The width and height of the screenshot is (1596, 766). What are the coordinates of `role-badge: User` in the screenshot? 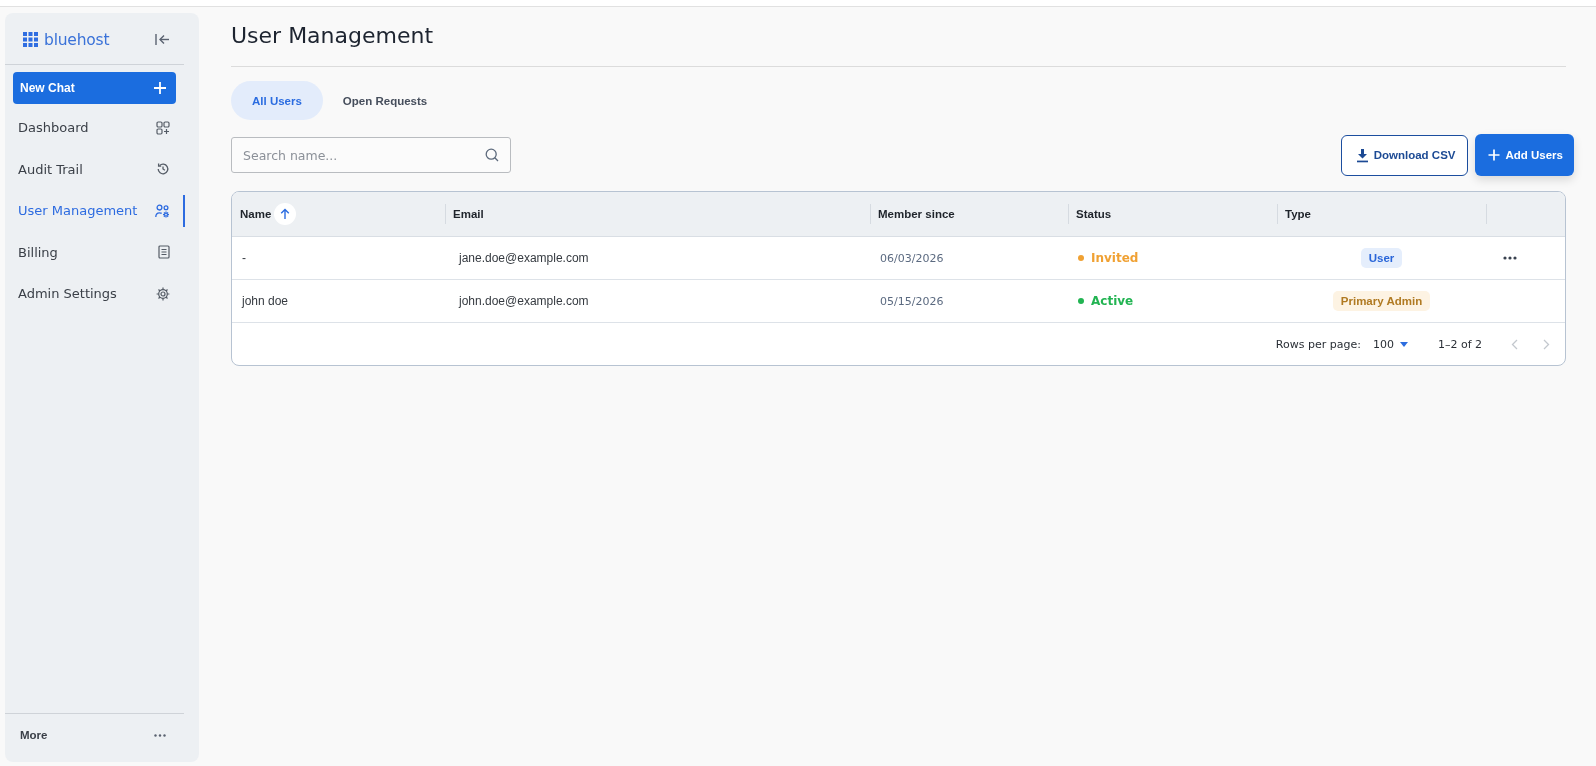 It's located at (1381, 258).